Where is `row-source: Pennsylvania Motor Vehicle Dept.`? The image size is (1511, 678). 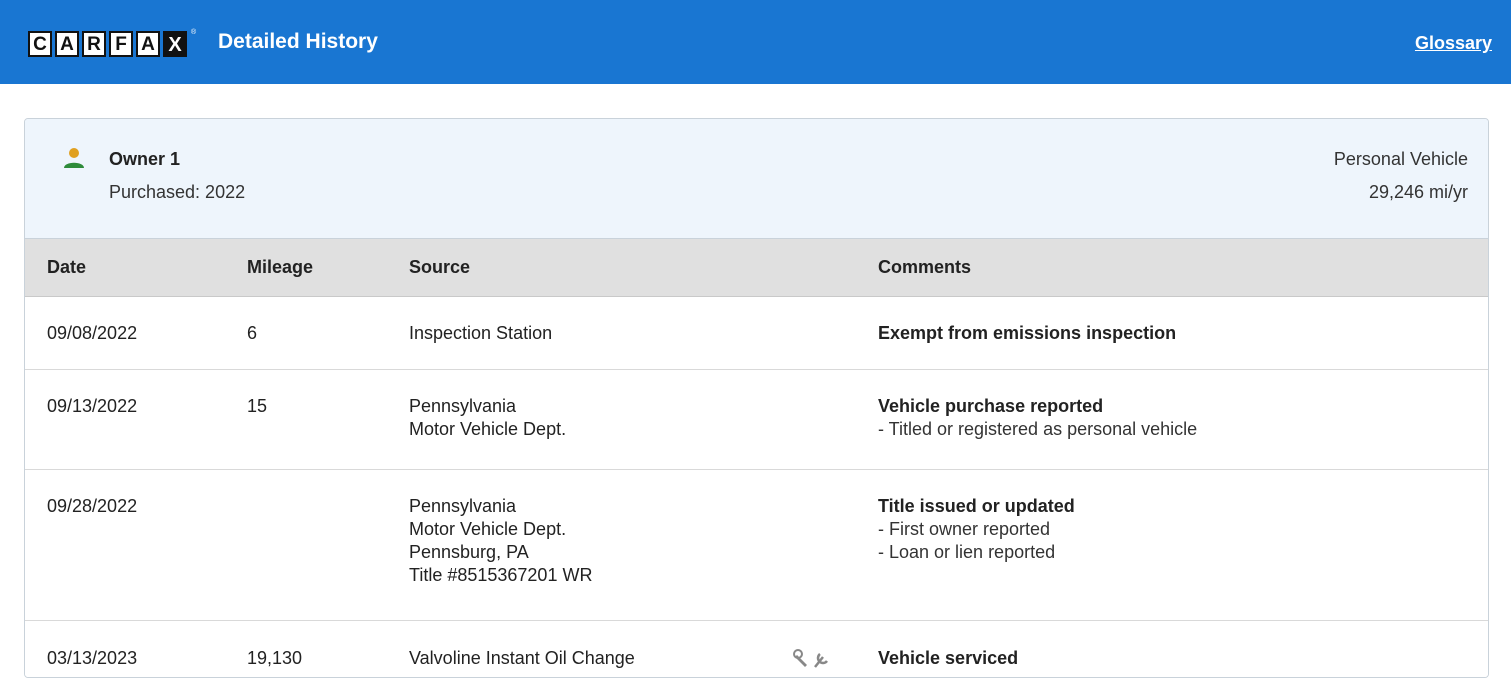
row-source: Pennsylvania Motor Vehicle Dept. is located at coordinates (487, 418).